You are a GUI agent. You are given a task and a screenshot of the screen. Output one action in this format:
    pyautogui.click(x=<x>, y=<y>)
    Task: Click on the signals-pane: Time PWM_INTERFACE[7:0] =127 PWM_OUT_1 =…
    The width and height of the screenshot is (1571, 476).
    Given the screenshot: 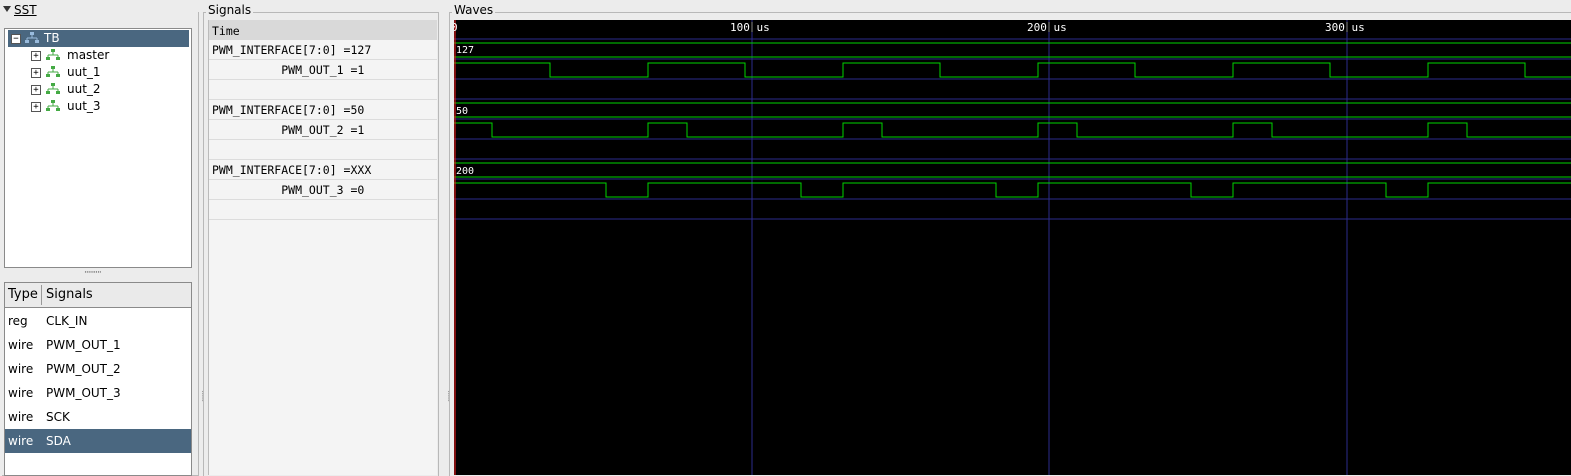 What is the action you would take?
    pyautogui.click(x=322, y=247)
    